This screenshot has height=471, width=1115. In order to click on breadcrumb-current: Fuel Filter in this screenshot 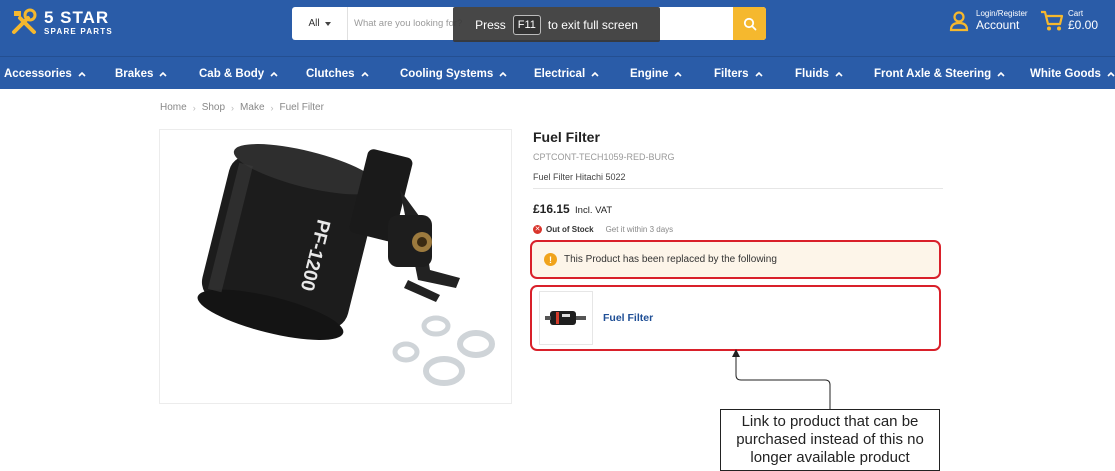, I will do `click(301, 107)`.